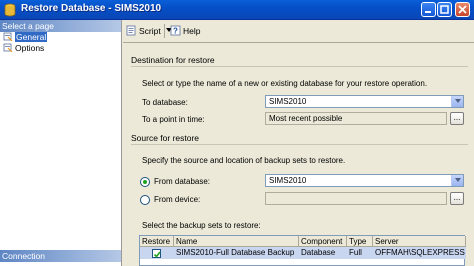 This screenshot has height=266, width=474. I want to click on maximize-icon, so click(444, 9).